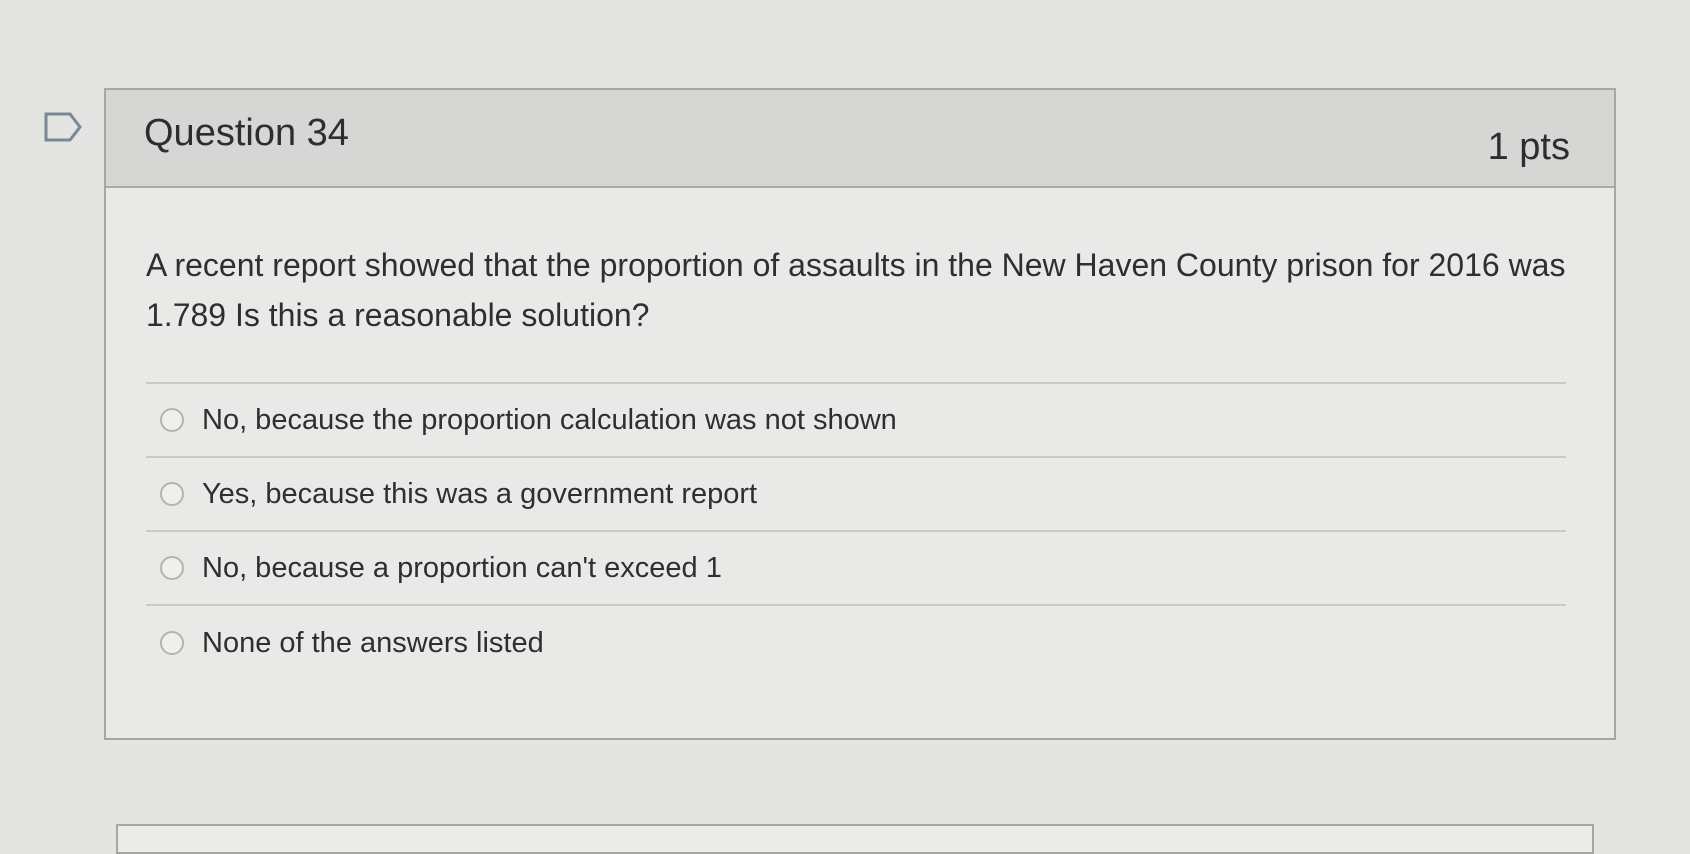 The width and height of the screenshot is (1690, 854). I want to click on answer-label: No, because a proportion can't exceed 1, so click(462, 568).